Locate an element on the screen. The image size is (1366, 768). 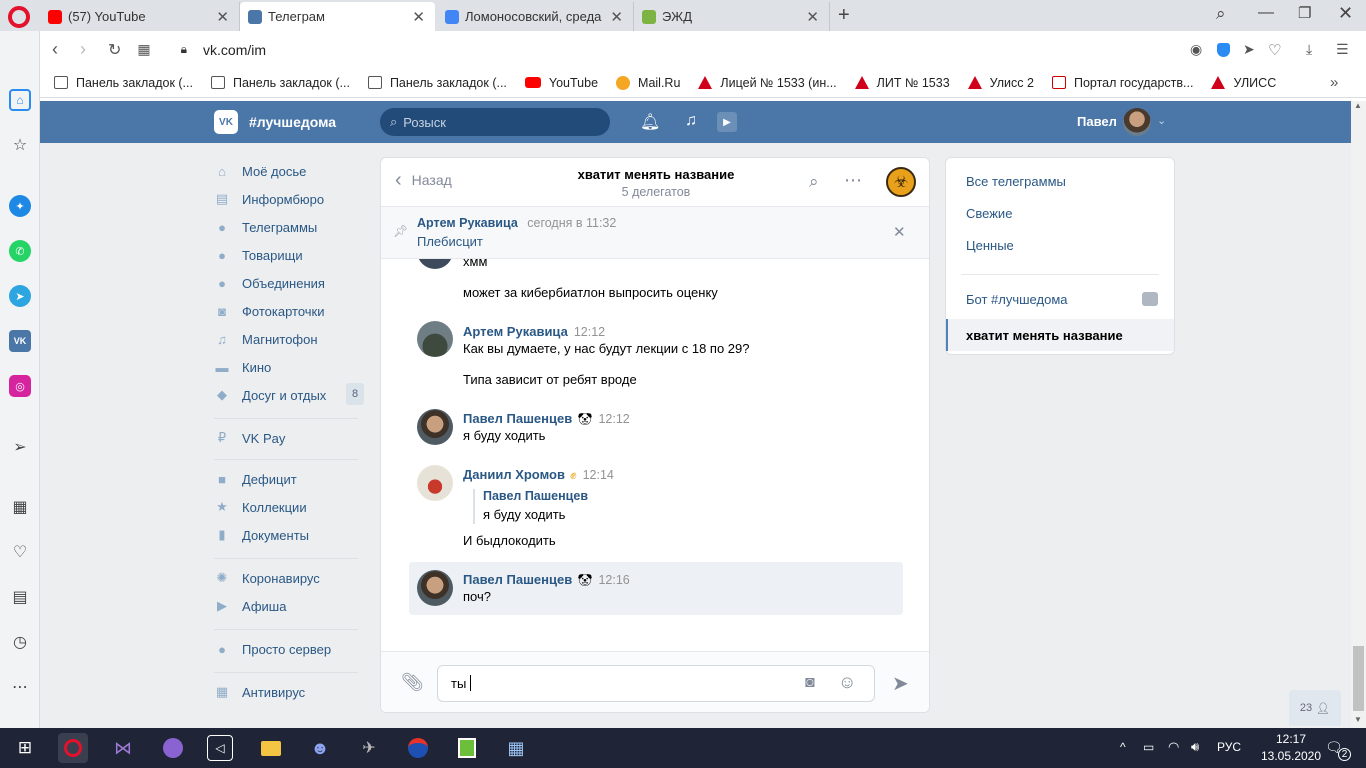
search-icon: ⌕ is located at coordinates (814, 182).